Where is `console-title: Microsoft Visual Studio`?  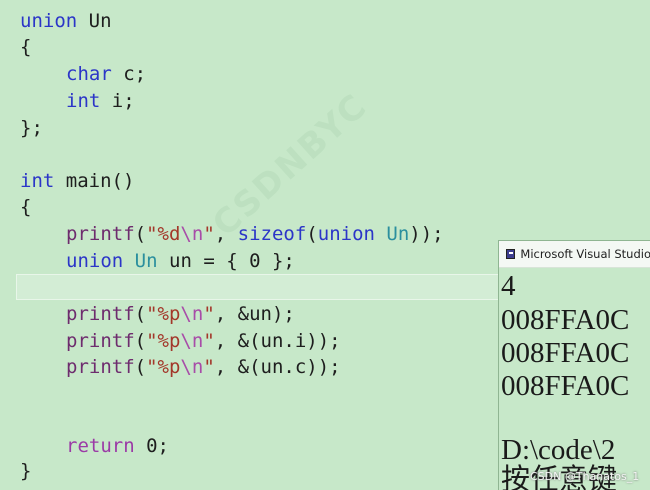
console-title: Microsoft Visual Studio is located at coordinates (585, 254).